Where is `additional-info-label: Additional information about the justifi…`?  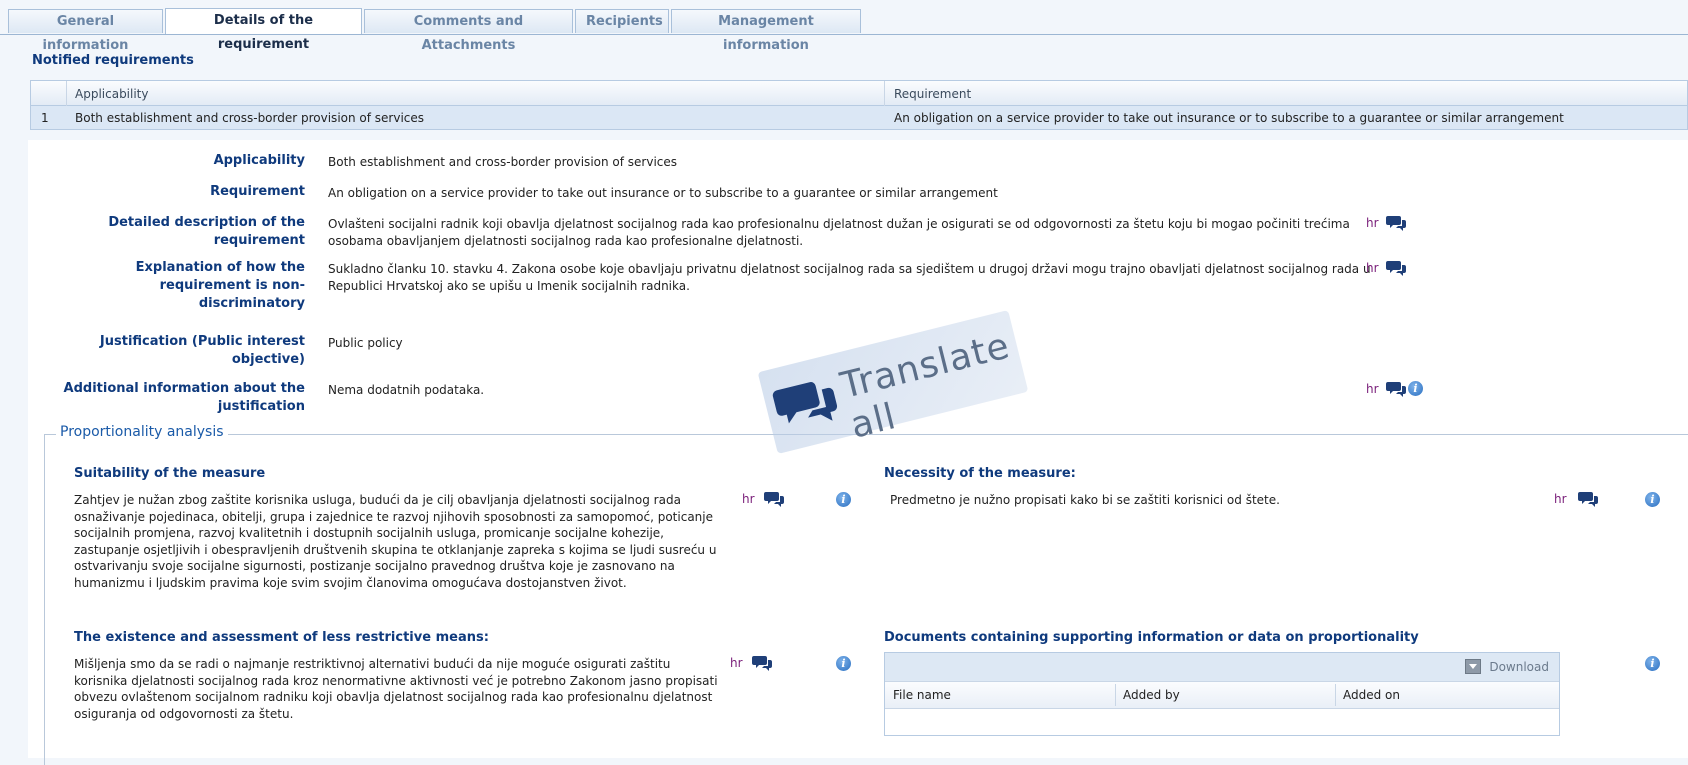 additional-info-label: Additional information about the justifi… is located at coordinates (166, 398).